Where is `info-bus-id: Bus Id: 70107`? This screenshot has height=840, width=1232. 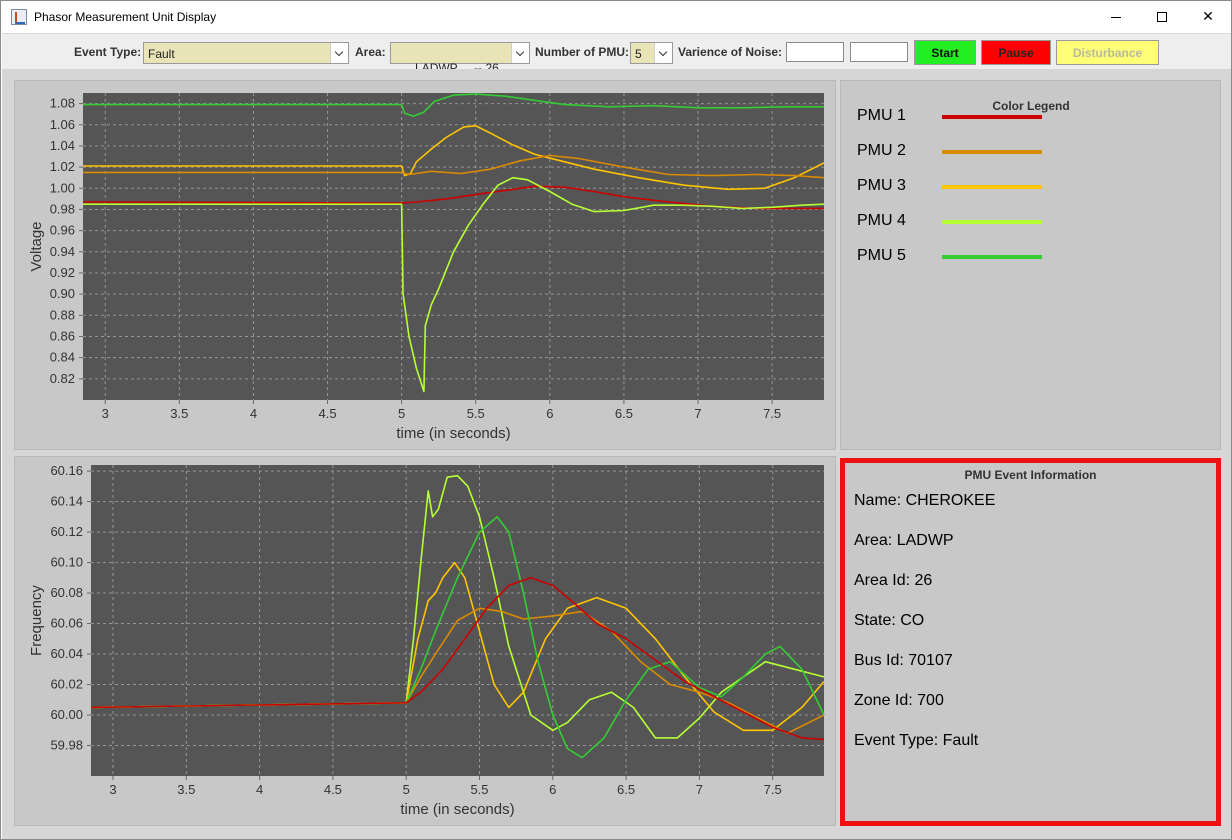 info-bus-id: Bus Id: 70107 is located at coordinates (903, 660).